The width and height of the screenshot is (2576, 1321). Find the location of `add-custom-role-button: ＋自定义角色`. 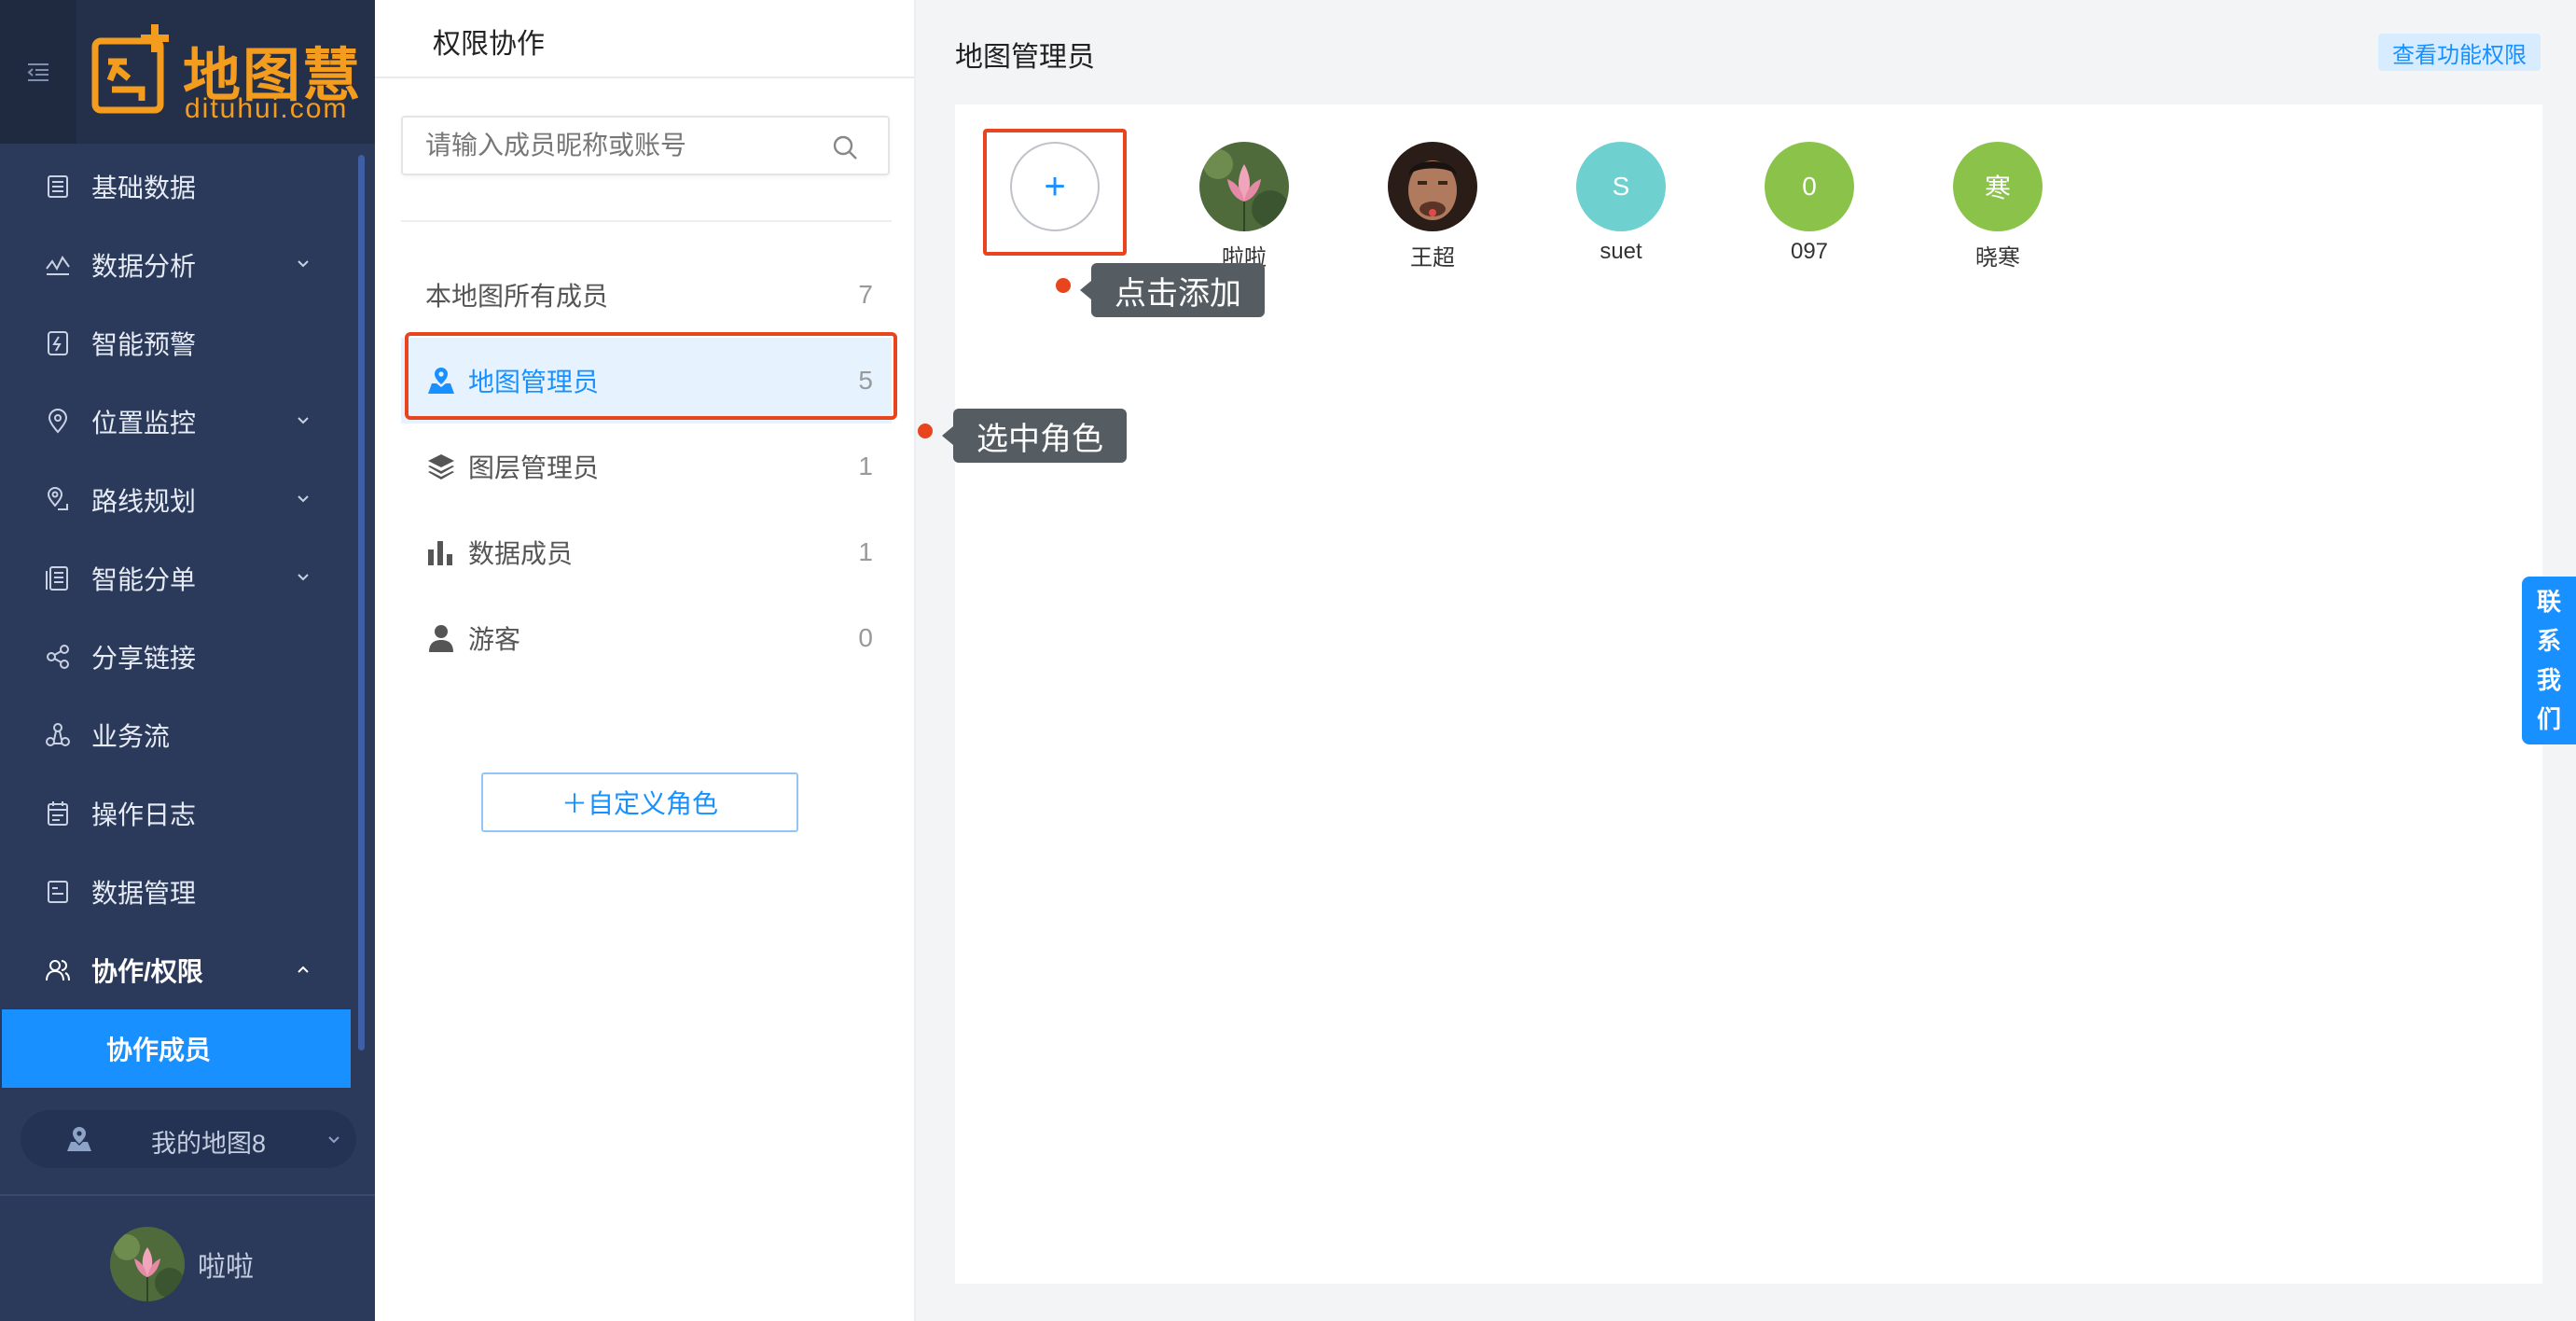

add-custom-role-button: ＋自定义角色 is located at coordinates (639, 802).